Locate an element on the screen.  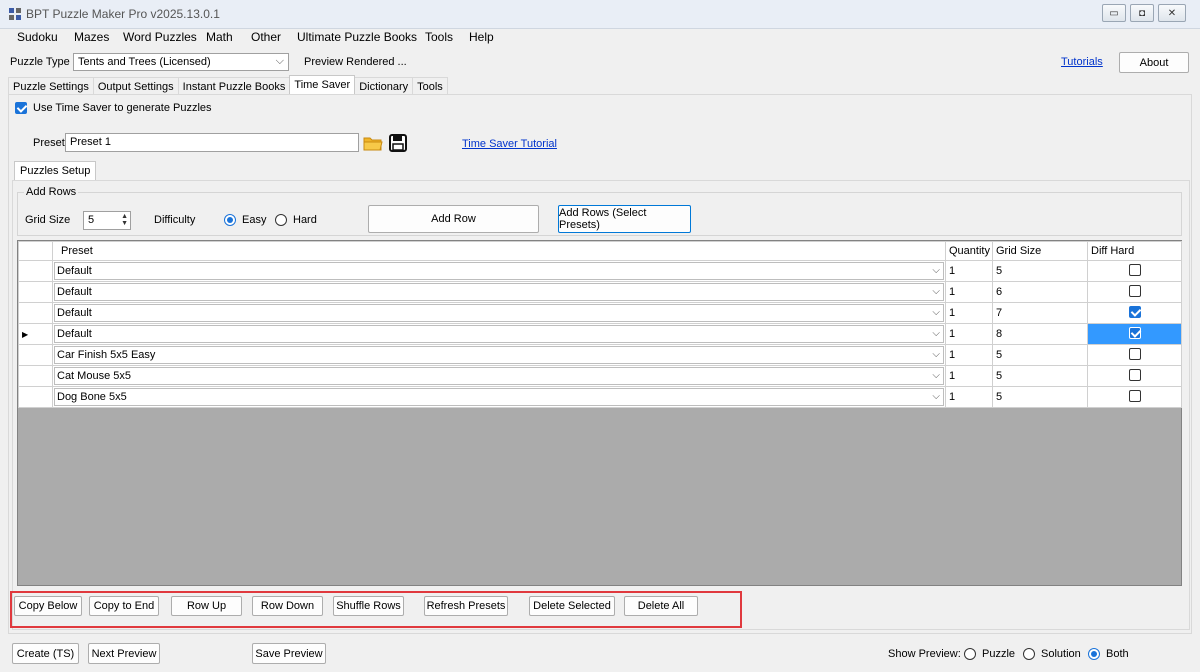
create-ts-button: Create (TS) is located at coordinates (45, 653).